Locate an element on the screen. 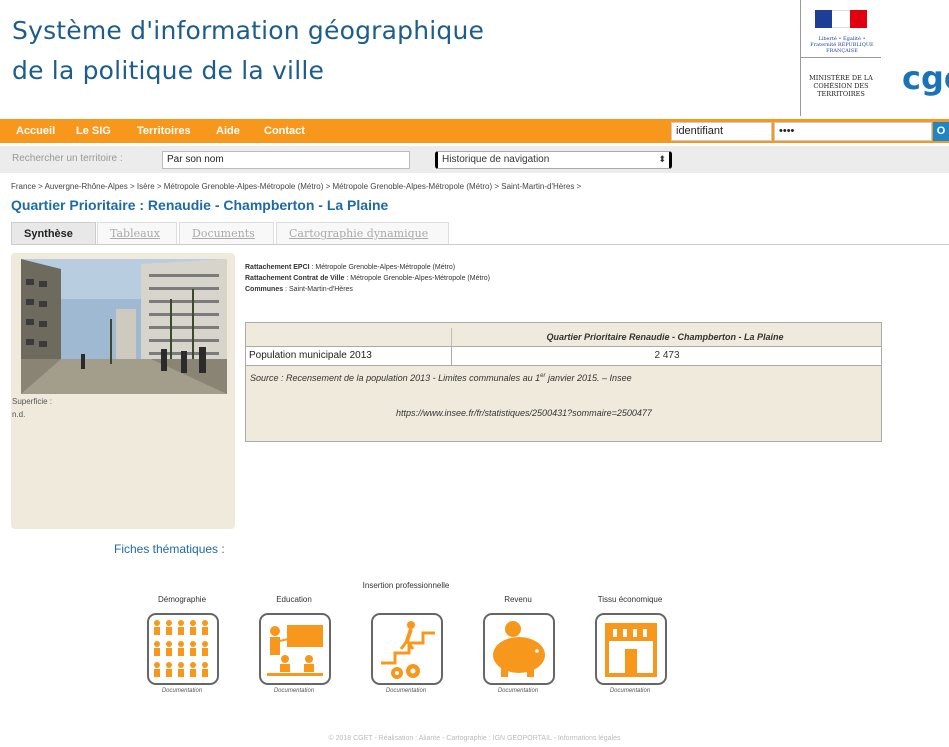 The image size is (949, 747). theme-name: Démographie is located at coordinates (182, 599).